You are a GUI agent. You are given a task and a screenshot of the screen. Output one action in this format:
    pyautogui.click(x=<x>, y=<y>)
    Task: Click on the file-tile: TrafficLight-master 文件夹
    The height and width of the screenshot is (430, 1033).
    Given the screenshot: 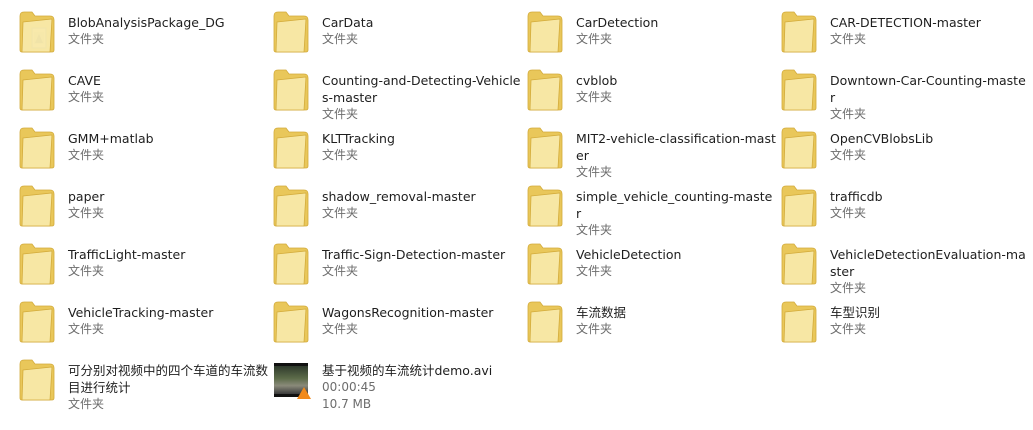 What is the action you would take?
    pyautogui.click(x=141, y=269)
    